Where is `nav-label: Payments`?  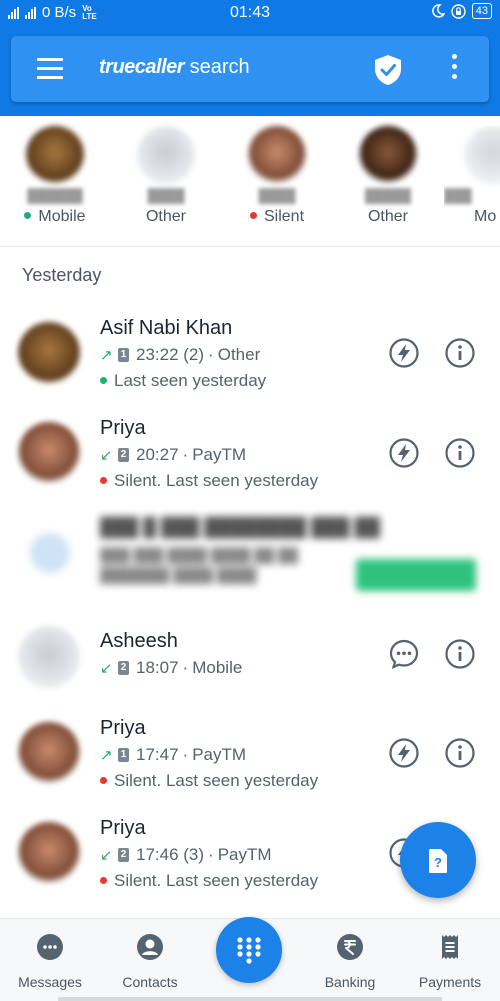
nav-label: Payments is located at coordinates (450, 982).